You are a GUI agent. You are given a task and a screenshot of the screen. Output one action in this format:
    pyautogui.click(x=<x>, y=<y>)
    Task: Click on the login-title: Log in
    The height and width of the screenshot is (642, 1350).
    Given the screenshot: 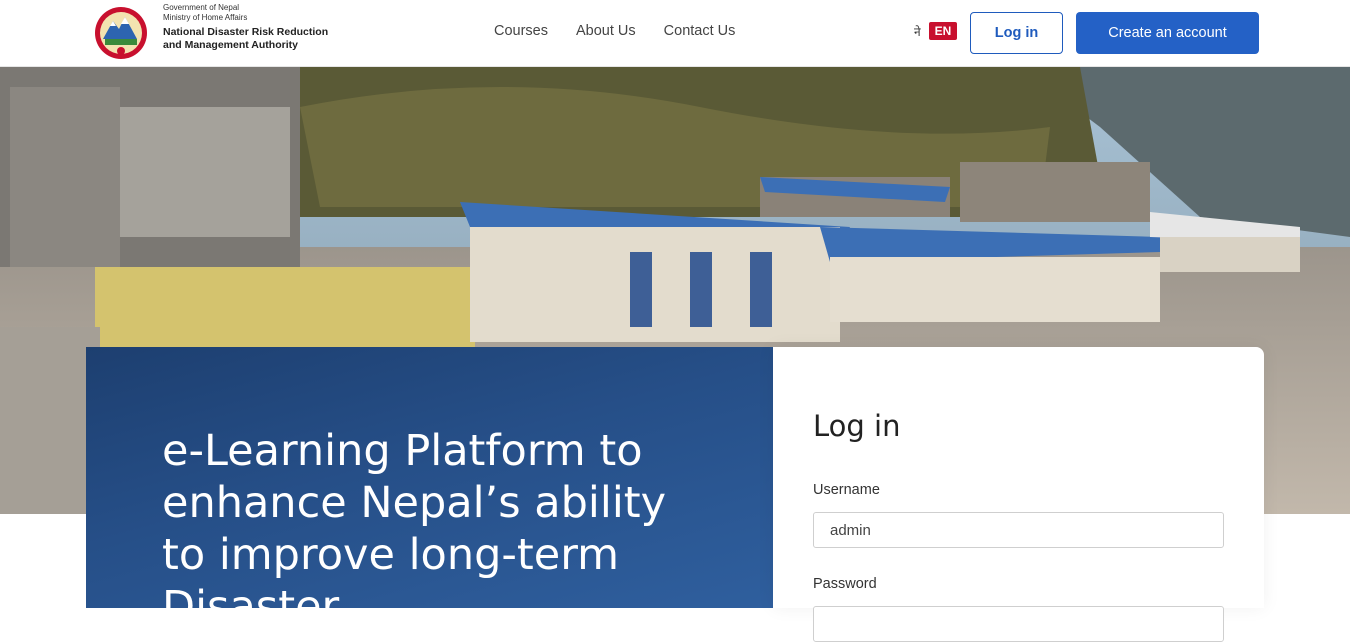 What is the action you would take?
    pyautogui.click(x=857, y=426)
    